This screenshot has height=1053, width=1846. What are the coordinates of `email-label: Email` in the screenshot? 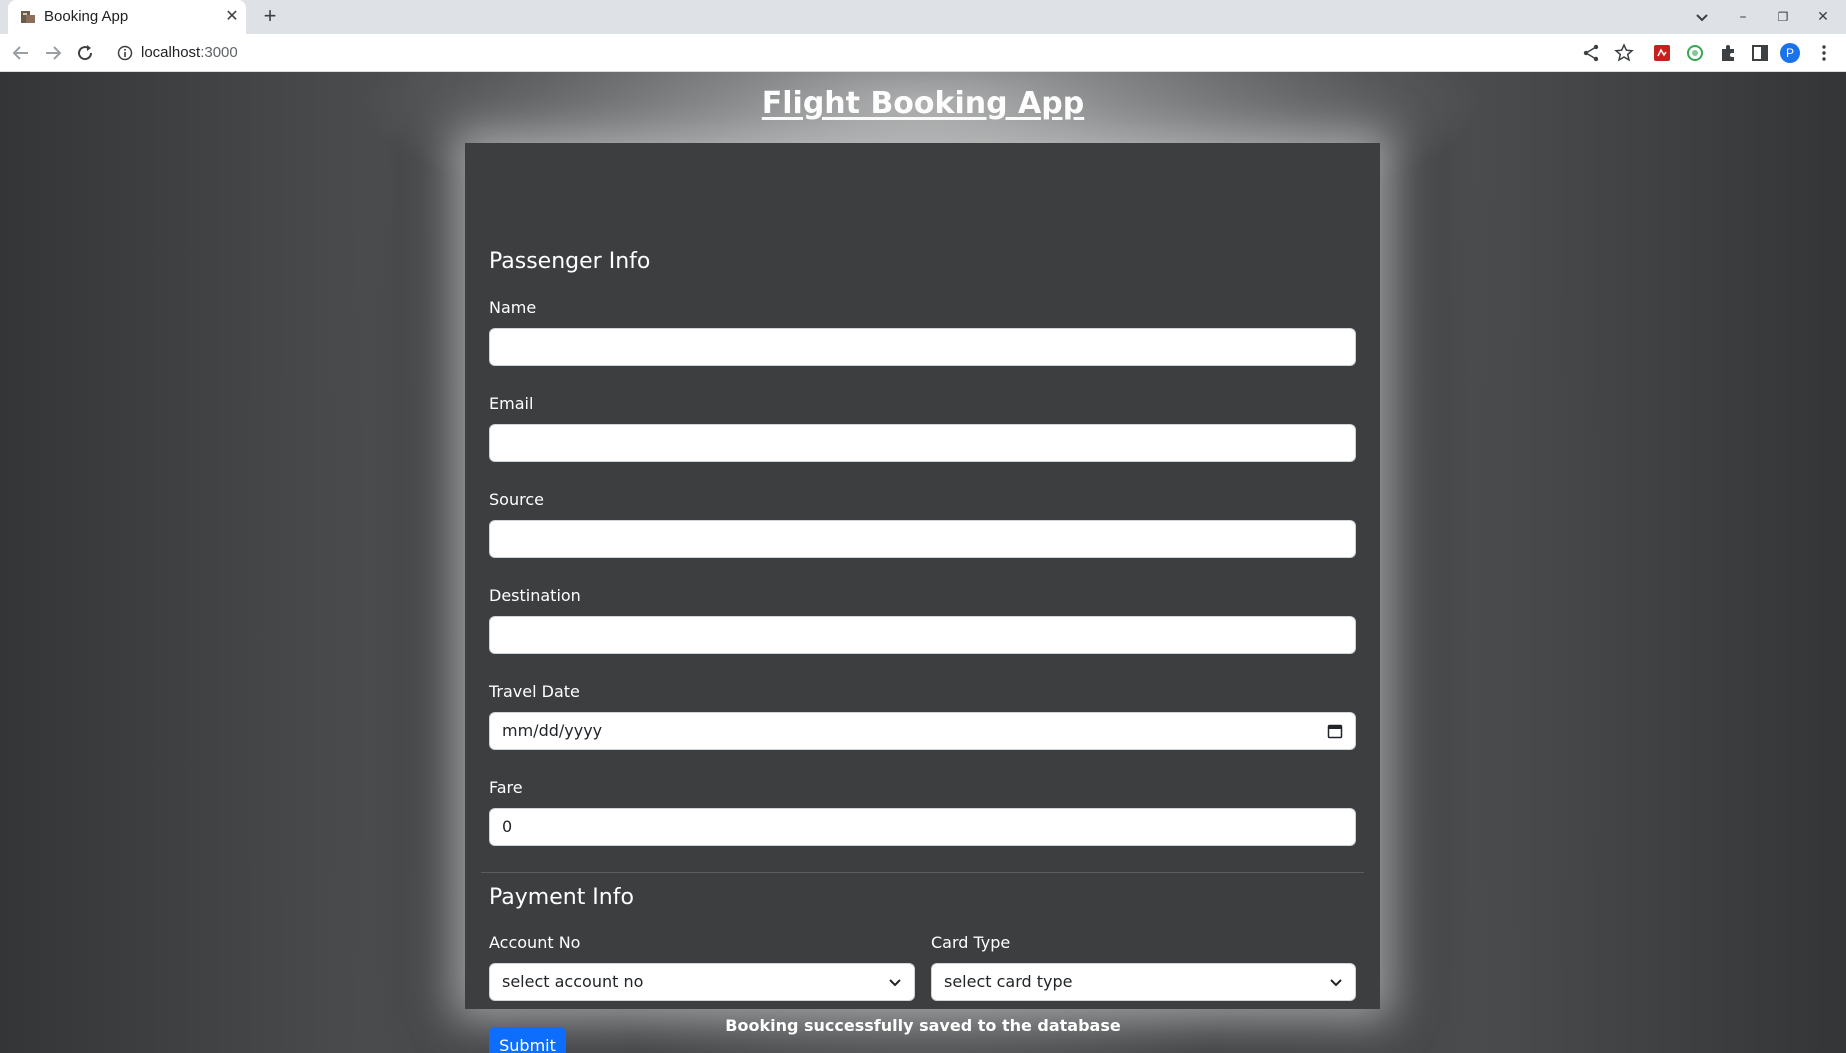 It's located at (511, 403).